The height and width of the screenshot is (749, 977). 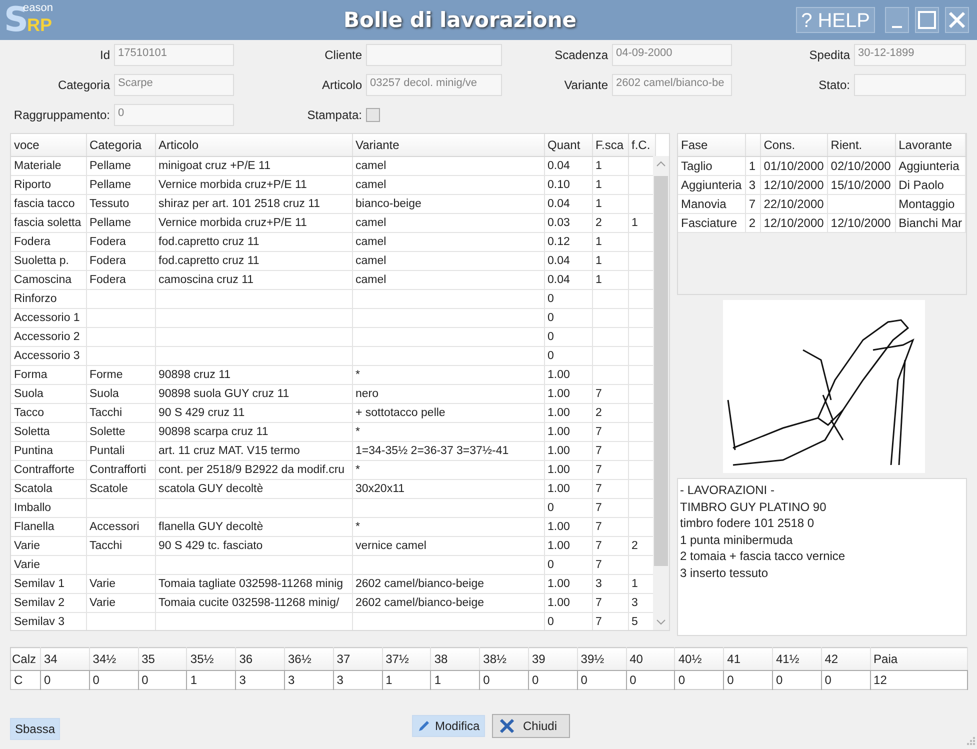 What do you see at coordinates (120, 546) in the screenshot?
I see `table-cell: Tacchi` at bounding box center [120, 546].